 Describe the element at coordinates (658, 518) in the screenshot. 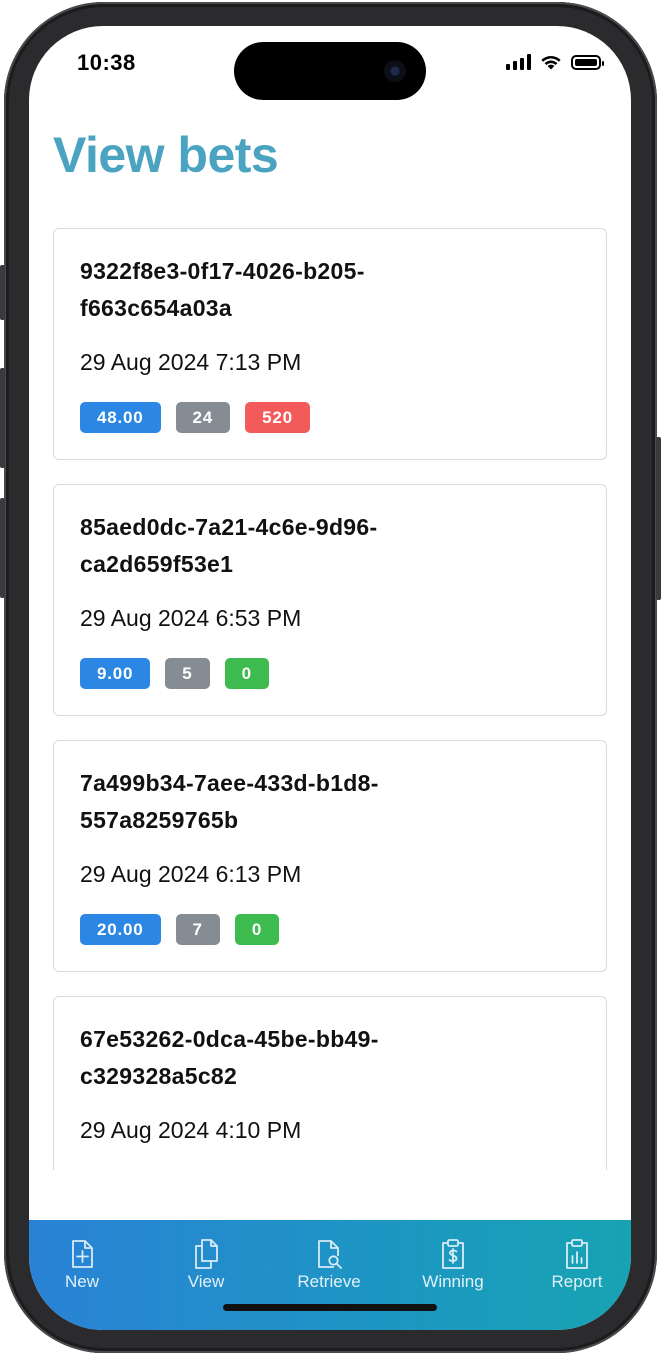

I see `power-button` at that location.